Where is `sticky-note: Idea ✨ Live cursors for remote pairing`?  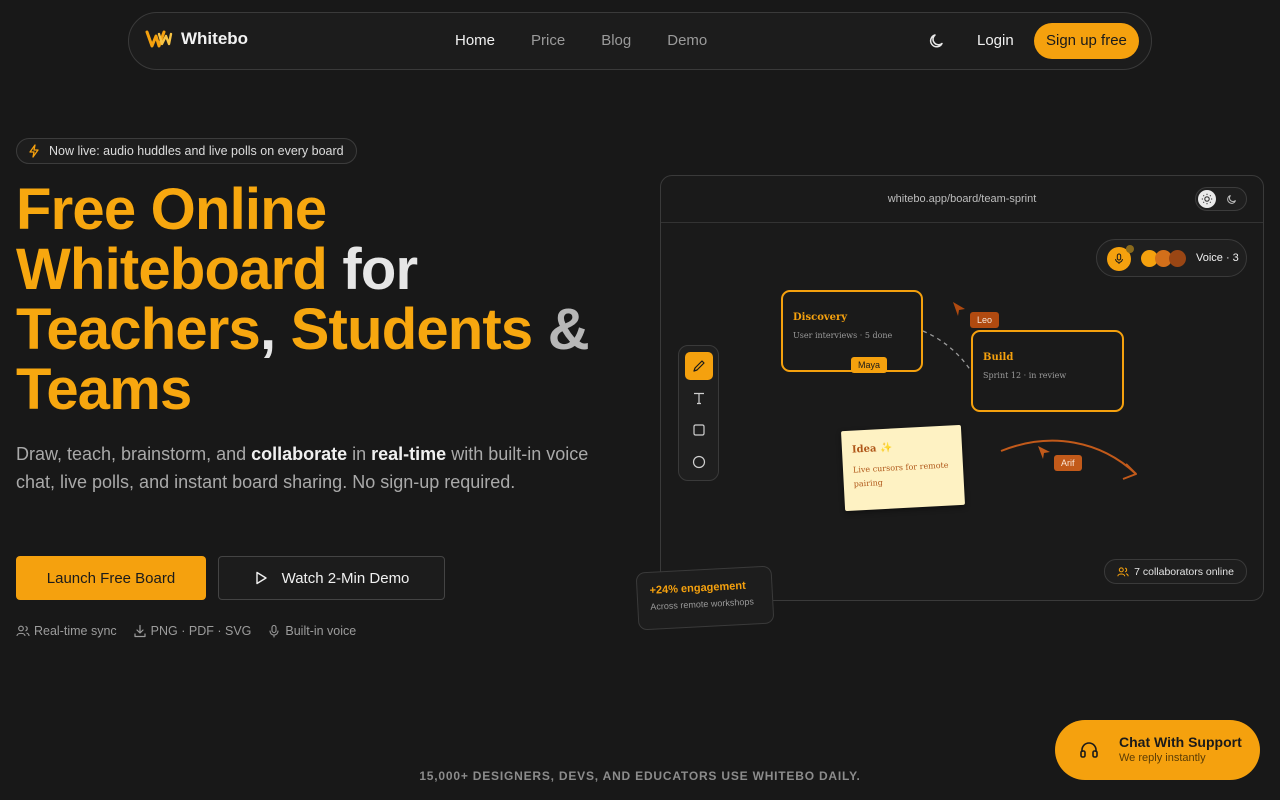
sticky-note: Idea ✨ Live cursors for remote pairing is located at coordinates (903, 468).